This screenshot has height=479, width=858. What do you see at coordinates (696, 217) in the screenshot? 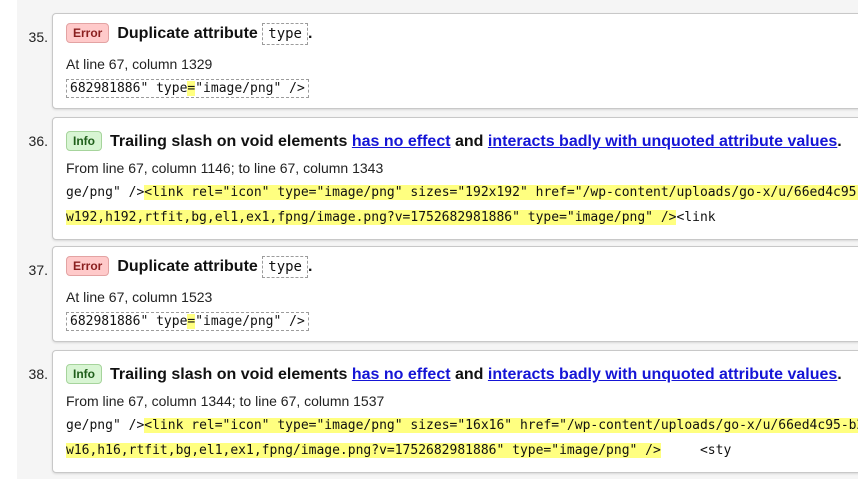
I see `extract-post: <link` at bounding box center [696, 217].